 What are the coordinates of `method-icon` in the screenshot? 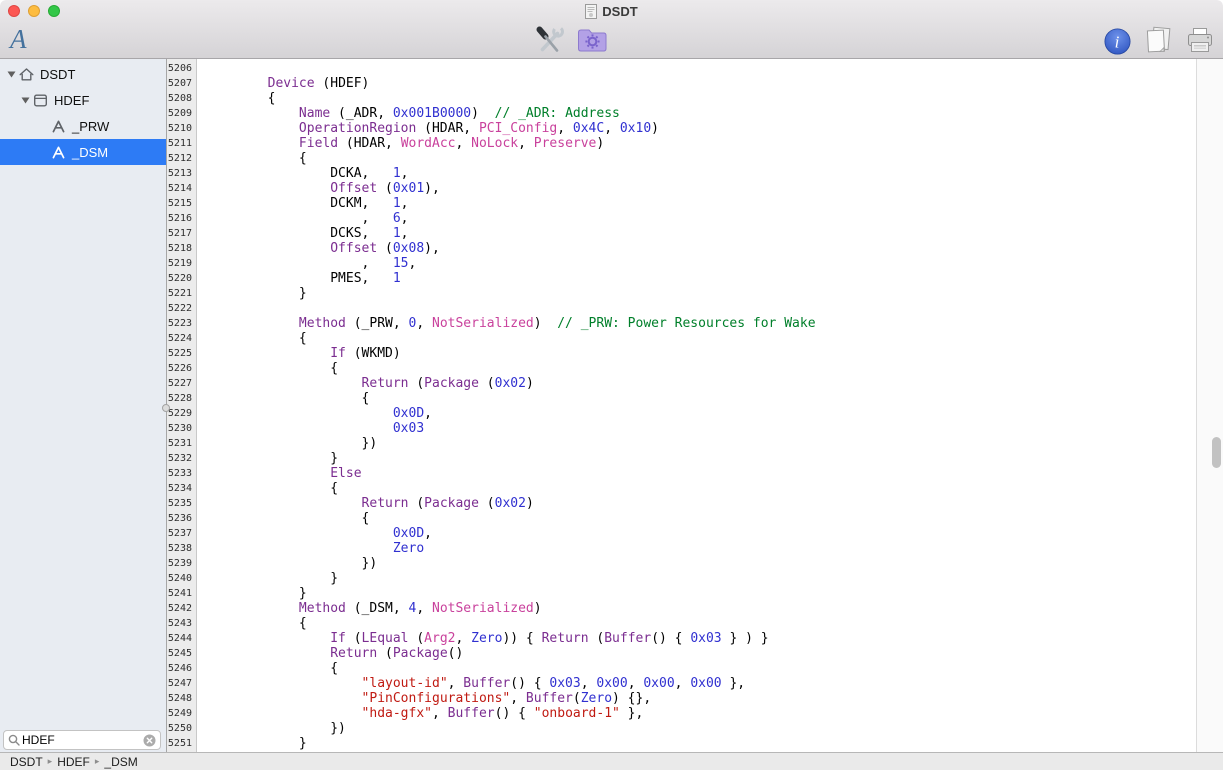 It's located at (58, 152).